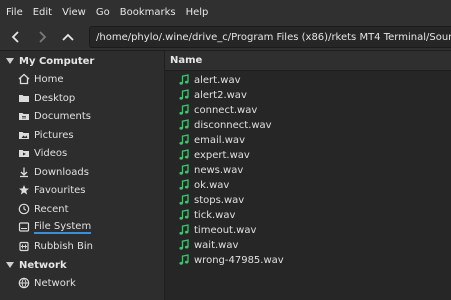  I want to click on sidebar-item-label: Downloads, so click(61, 172).